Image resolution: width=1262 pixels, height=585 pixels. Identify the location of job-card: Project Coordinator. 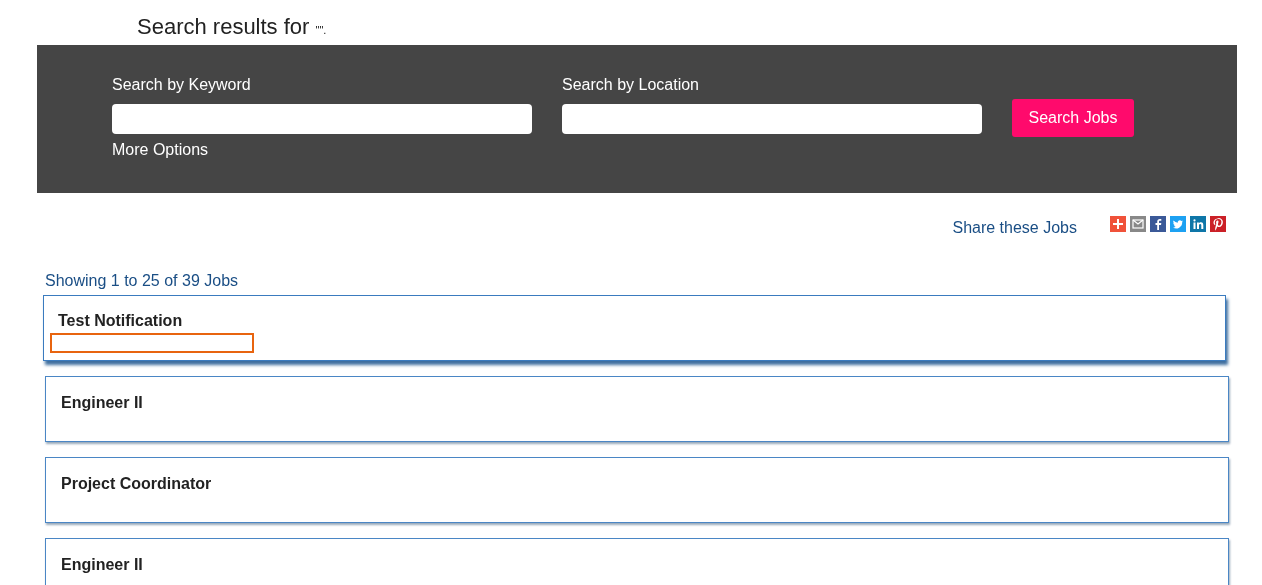
(637, 490).